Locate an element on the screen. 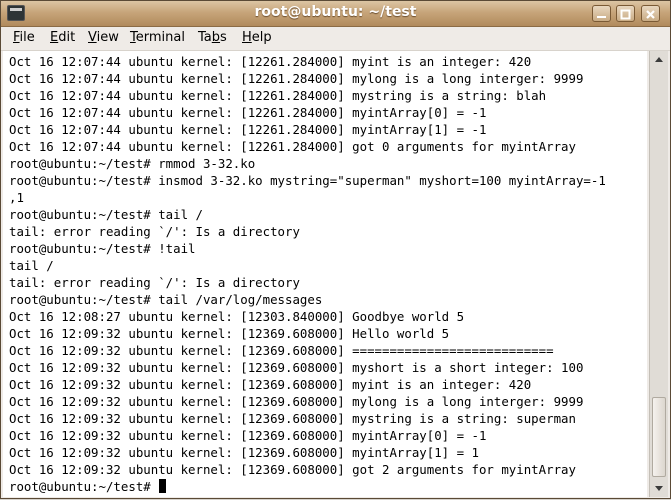 This screenshot has width=671, height=500. menu-file: File is located at coordinates (24, 37).